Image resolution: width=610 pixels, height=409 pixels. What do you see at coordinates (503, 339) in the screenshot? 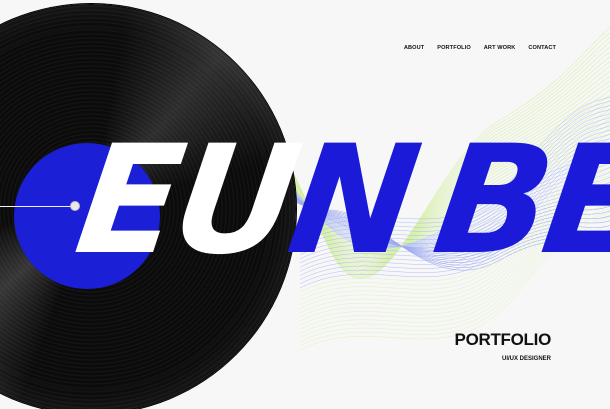
I see `portfolio-heading: PORTFOLIO` at bounding box center [503, 339].